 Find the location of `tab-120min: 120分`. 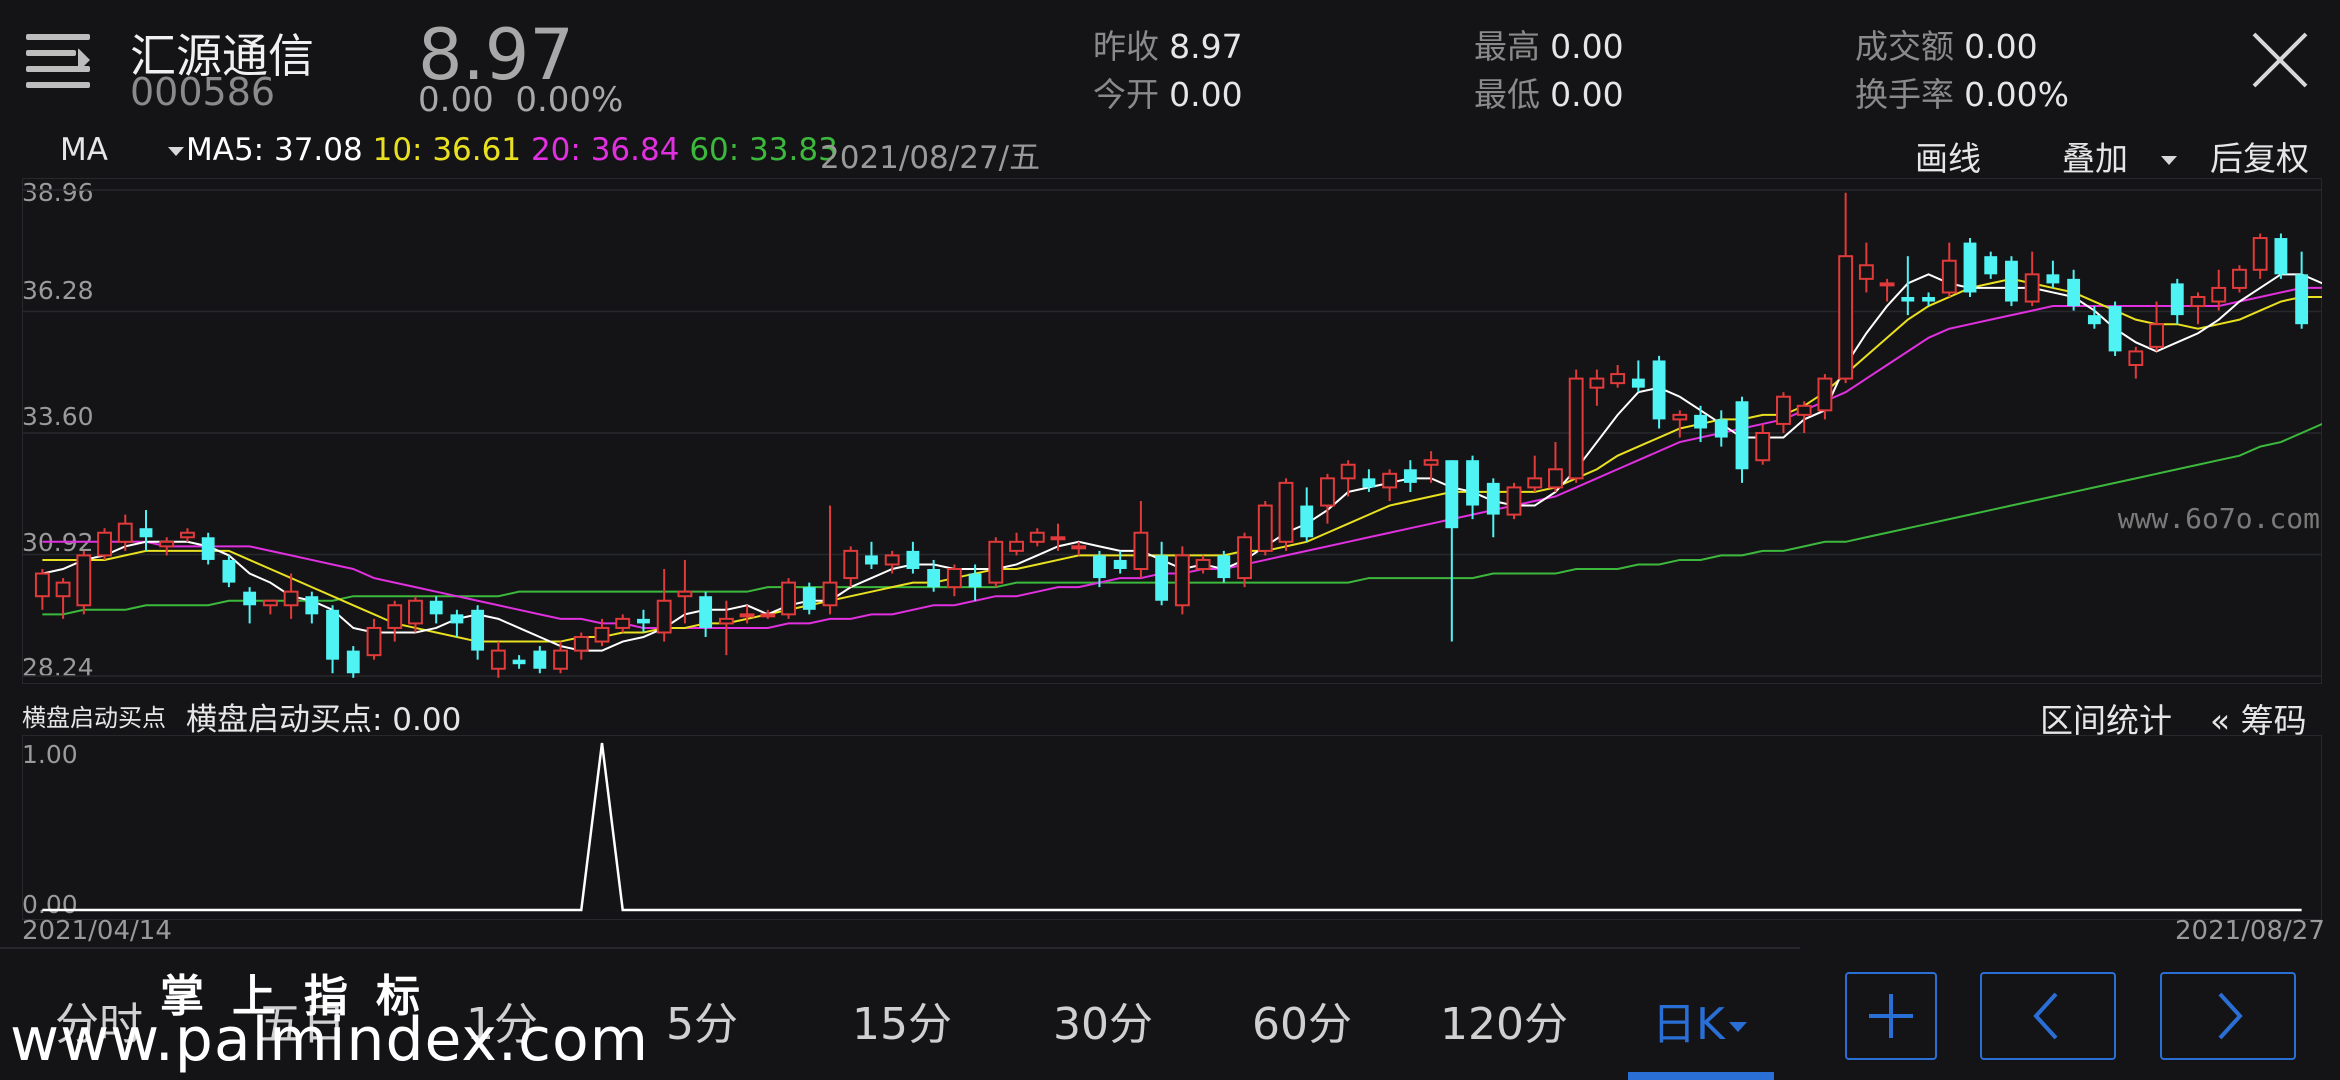

tab-120min: 120分 is located at coordinates (1504, 1020).